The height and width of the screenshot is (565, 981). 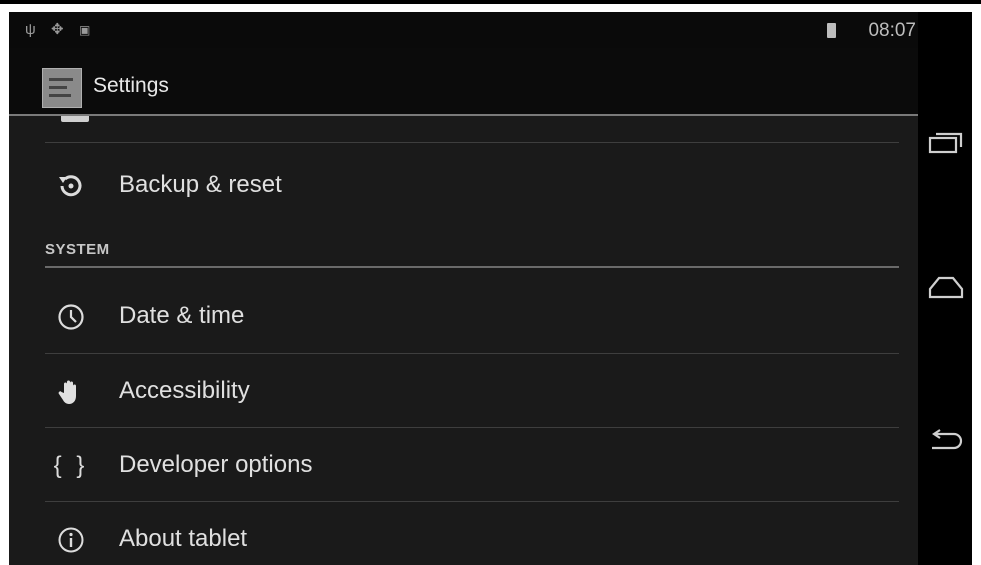 What do you see at coordinates (831, 30) in the screenshot?
I see `battery-icon` at bounding box center [831, 30].